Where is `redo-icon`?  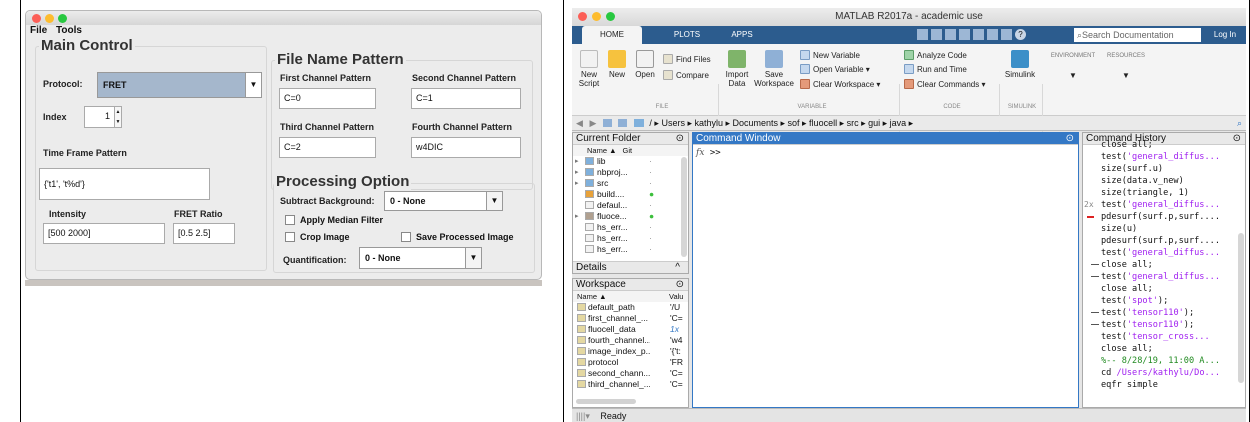 redo-icon is located at coordinates (992, 34).